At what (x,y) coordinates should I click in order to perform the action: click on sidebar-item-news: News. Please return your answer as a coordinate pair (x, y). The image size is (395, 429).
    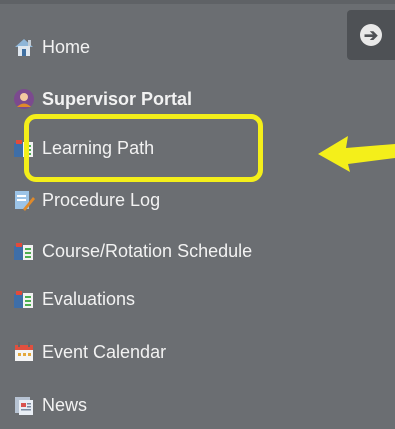
    Looking at the image, I should click on (50, 405).